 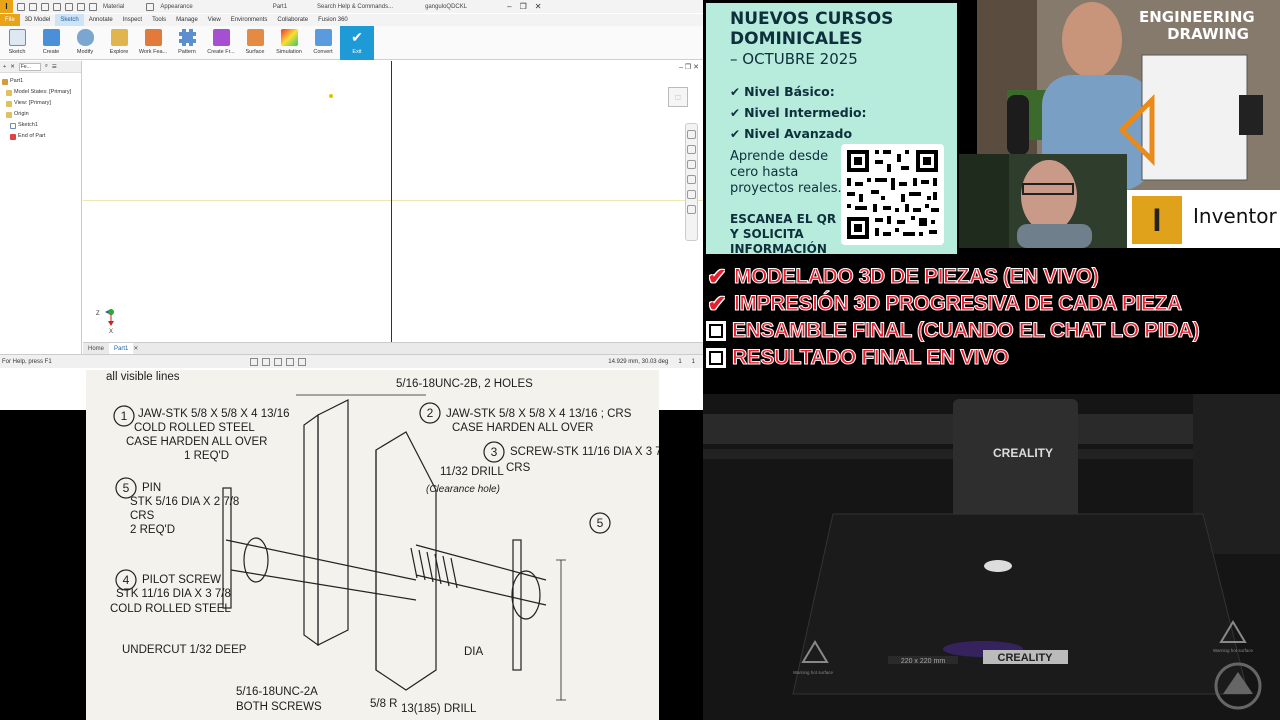 I want to click on close-icon: ✕, so click(x=538, y=6).